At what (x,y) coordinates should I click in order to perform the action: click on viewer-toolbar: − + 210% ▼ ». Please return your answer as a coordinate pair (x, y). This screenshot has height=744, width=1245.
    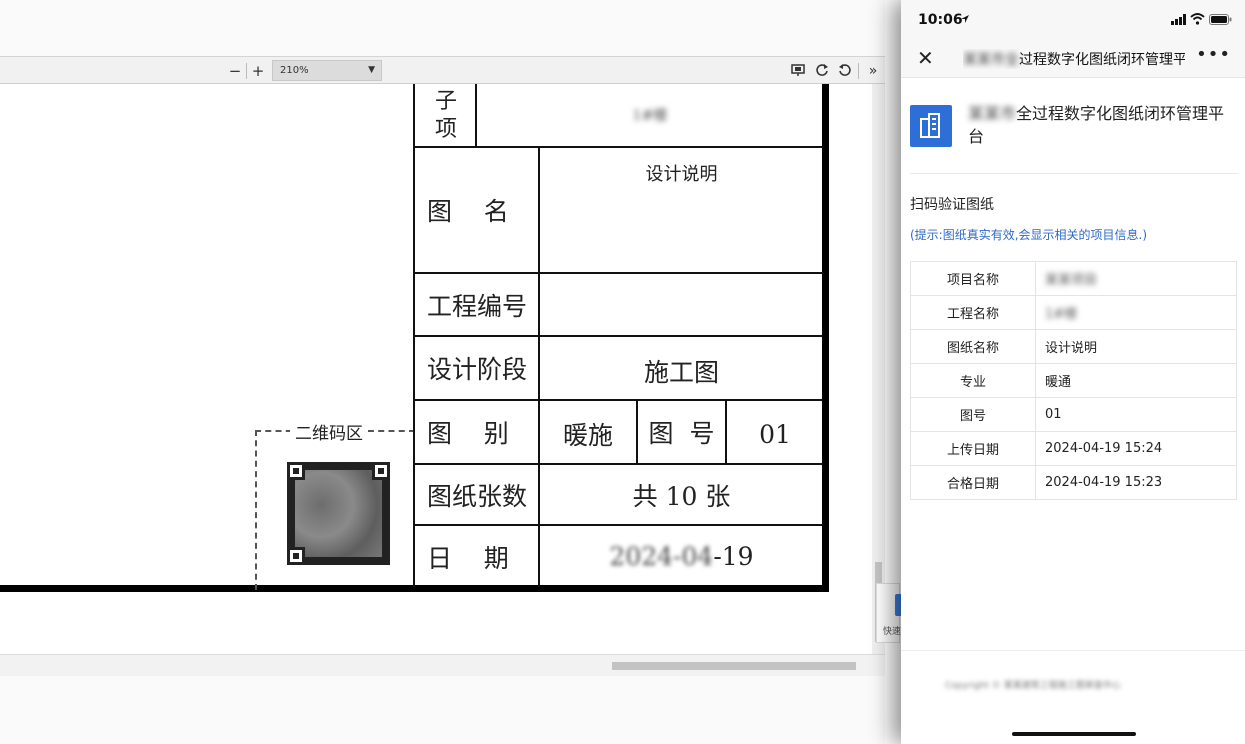
    Looking at the image, I should click on (442, 70).